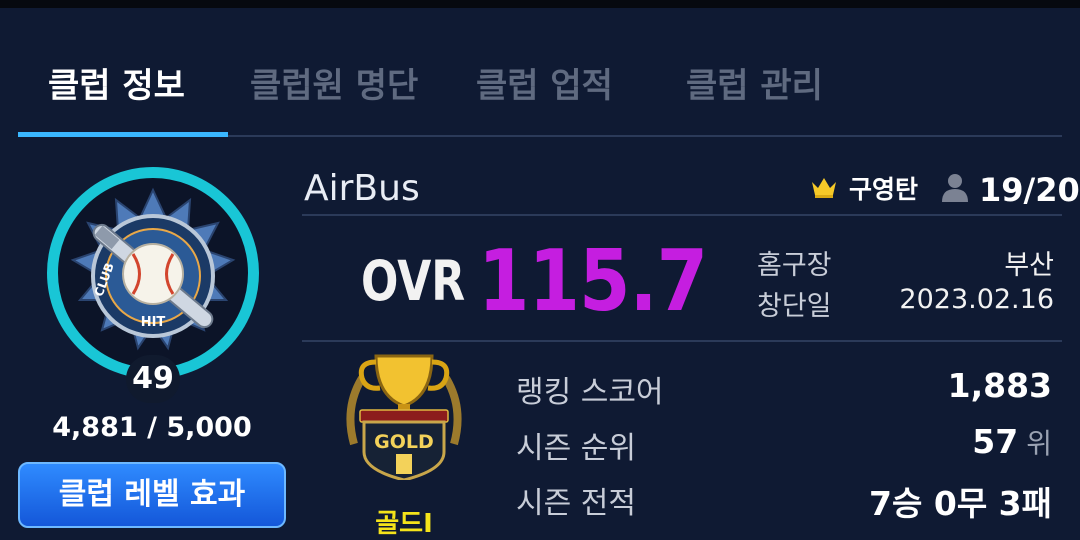 Image resolution: width=1080 pixels, height=540 pixels. What do you see at coordinates (794, 306) in the screenshot?
I see `founded-date-label: 창단일` at bounding box center [794, 306].